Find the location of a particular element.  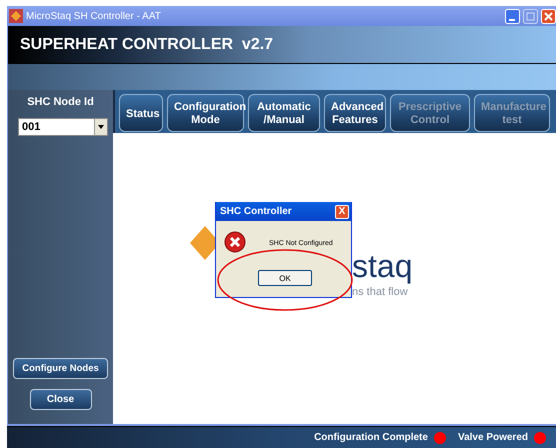

app-header-title: SUPERHEAT CONTROLLER v2.7 is located at coordinates (146, 45).